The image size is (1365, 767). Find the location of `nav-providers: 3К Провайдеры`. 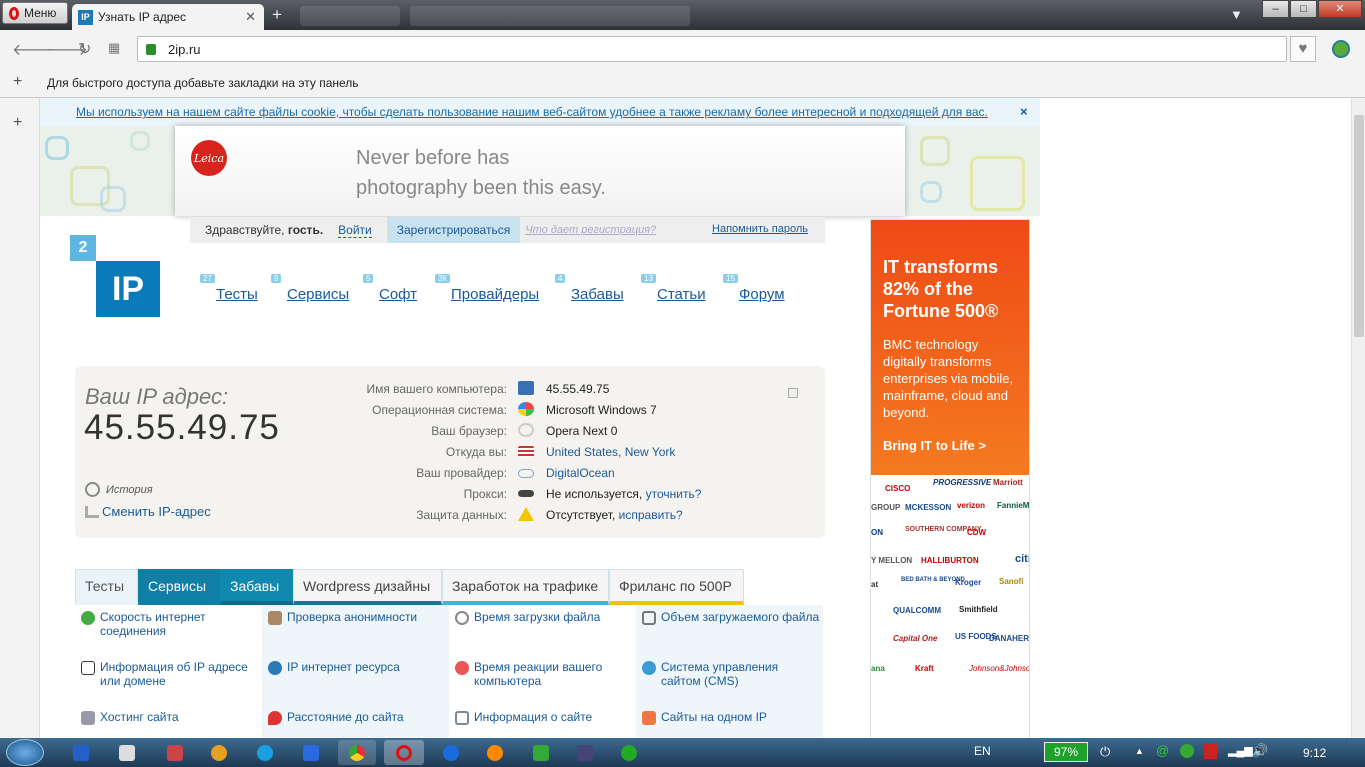

nav-providers: 3К Провайдеры is located at coordinates (487, 288).